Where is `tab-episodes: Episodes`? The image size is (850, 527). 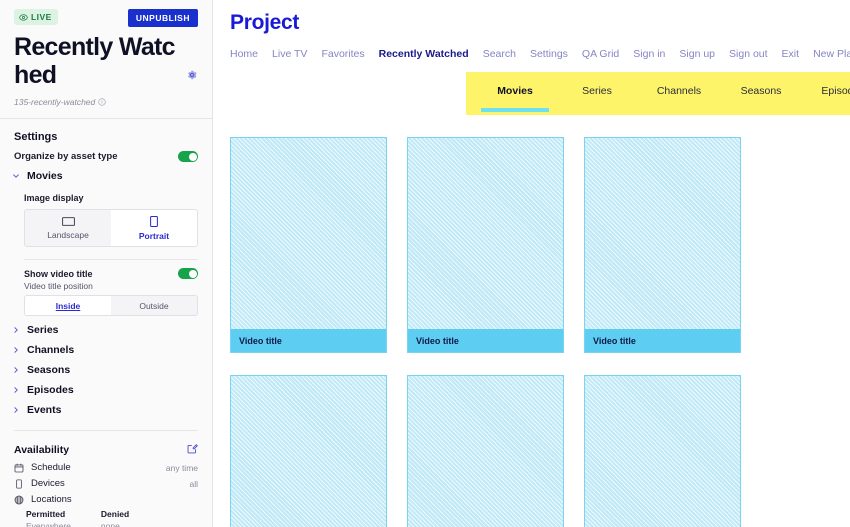 tab-episodes: Episodes is located at coordinates (829, 93).